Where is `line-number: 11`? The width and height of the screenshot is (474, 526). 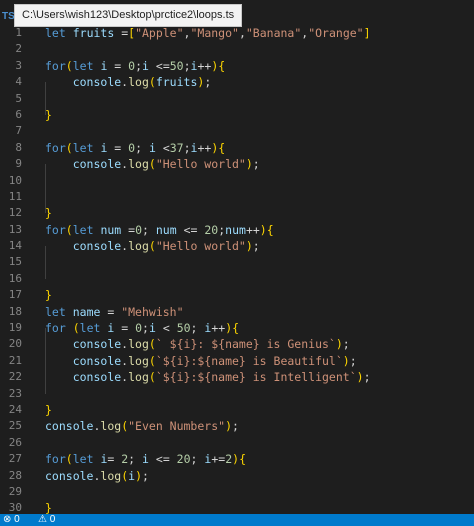 line-number: 11 is located at coordinates (15, 196).